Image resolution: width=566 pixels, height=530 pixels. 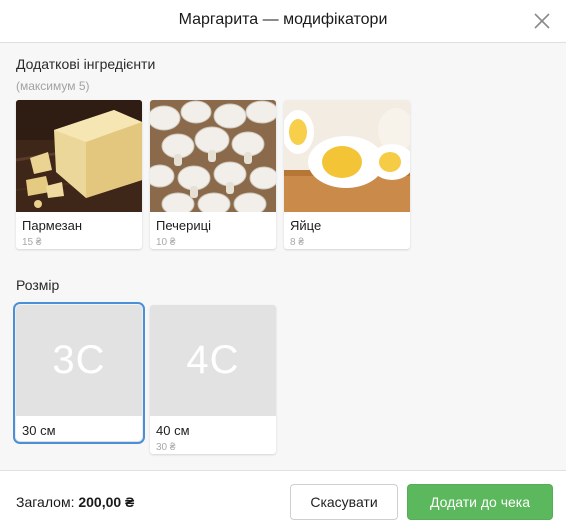 I want to click on ingredient-name: Пармезан, so click(x=52, y=225).